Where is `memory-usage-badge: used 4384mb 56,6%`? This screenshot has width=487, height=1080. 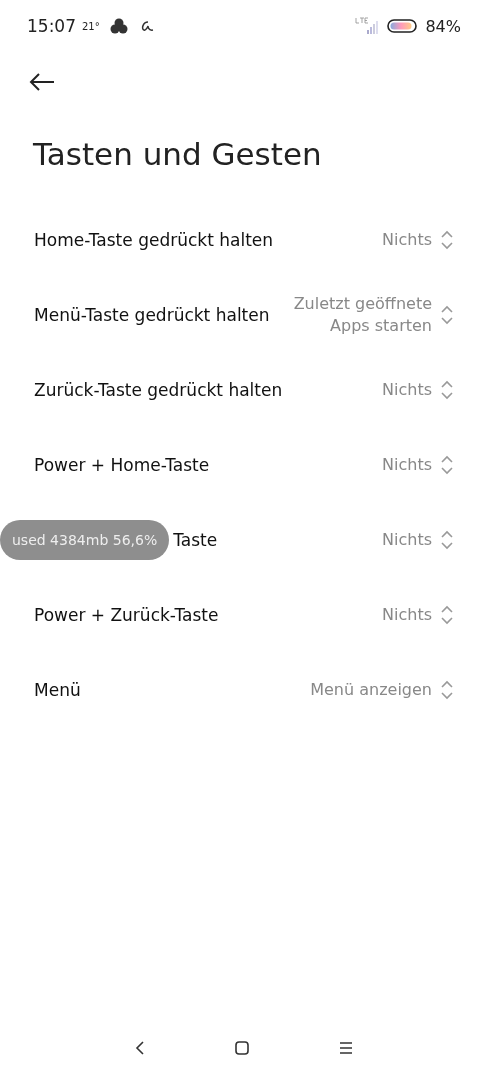
memory-usage-badge: used 4384mb 56,6% is located at coordinates (85, 539).